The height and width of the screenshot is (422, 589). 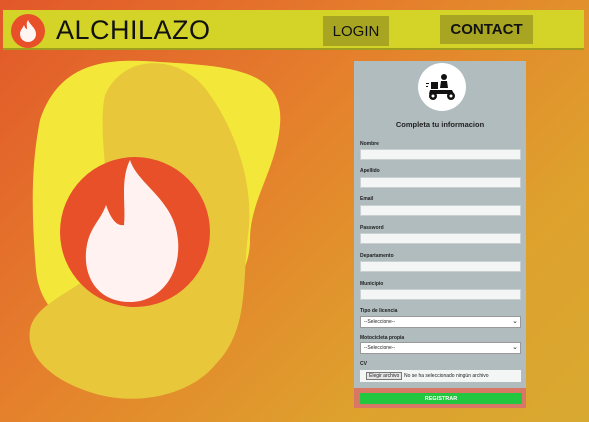 What do you see at coordinates (446, 376) in the screenshot?
I see `file-status-text: No se ha seleccionado ningún archivo` at bounding box center [446, 376].